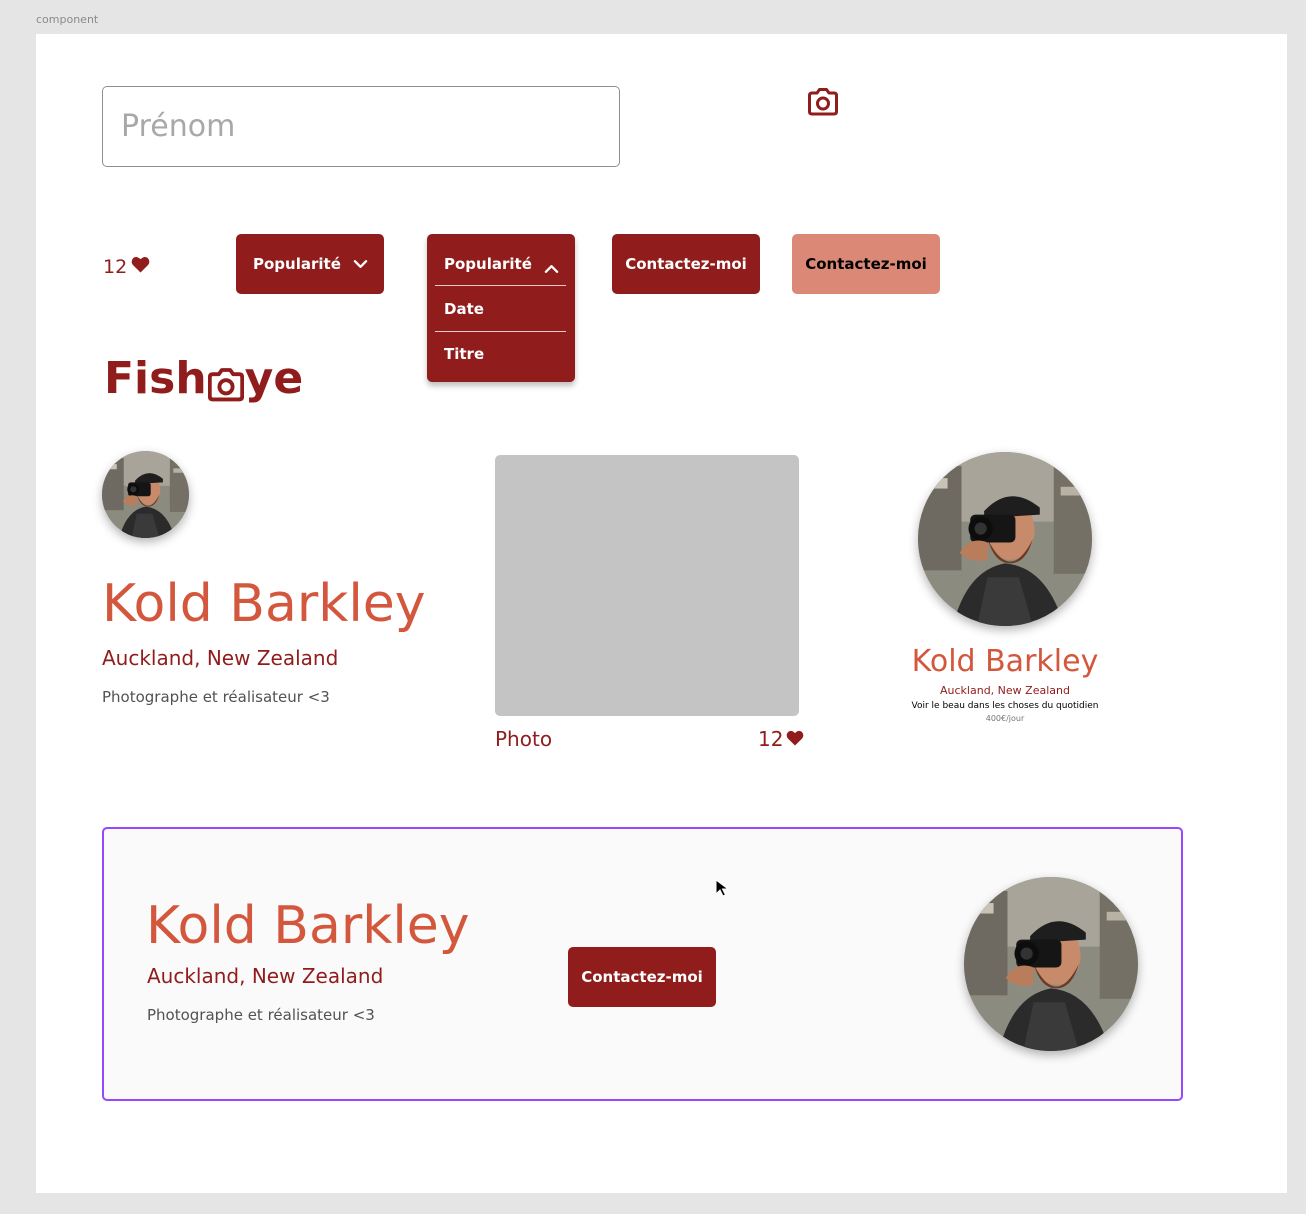  I want to click on frame-label: component, so click(67, 19).